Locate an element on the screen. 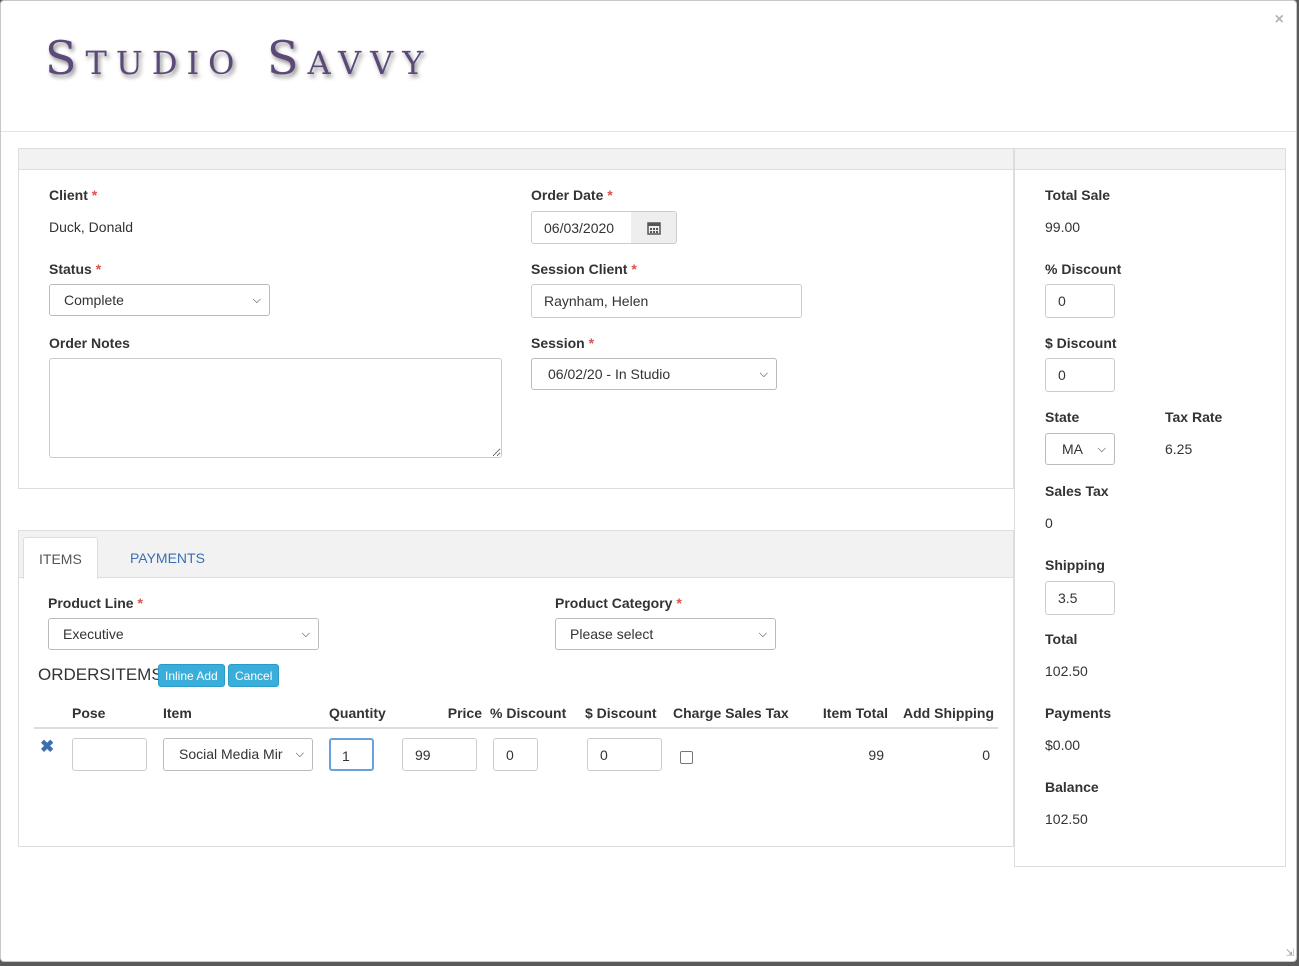 The width and height of the screenshot is (1299, 966). charge-sales-tax-checkbox is located at coordinates (686, 757).